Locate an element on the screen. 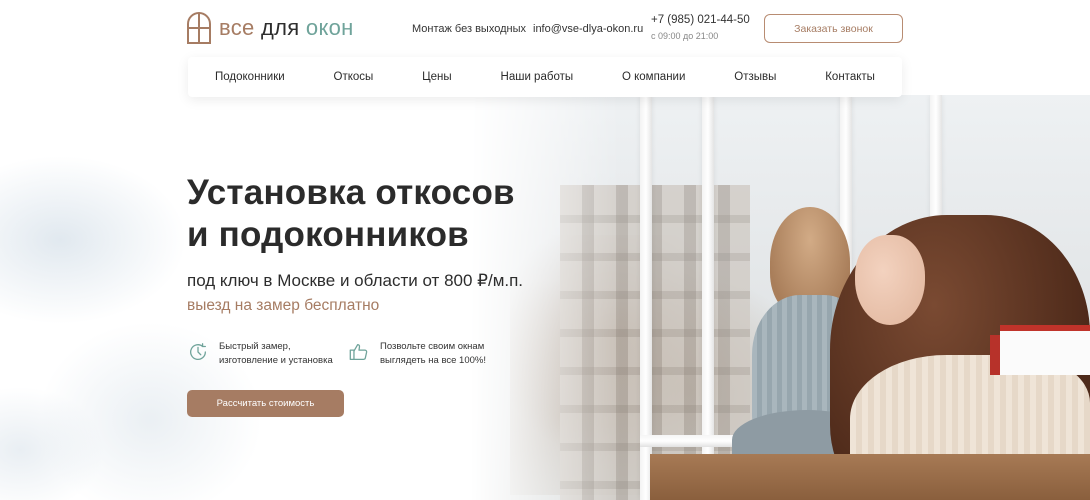 This screenshot has width=1090, height=500. feature-2-line-2: выглядеть на все 100%! is located at coordinates (433, 360).